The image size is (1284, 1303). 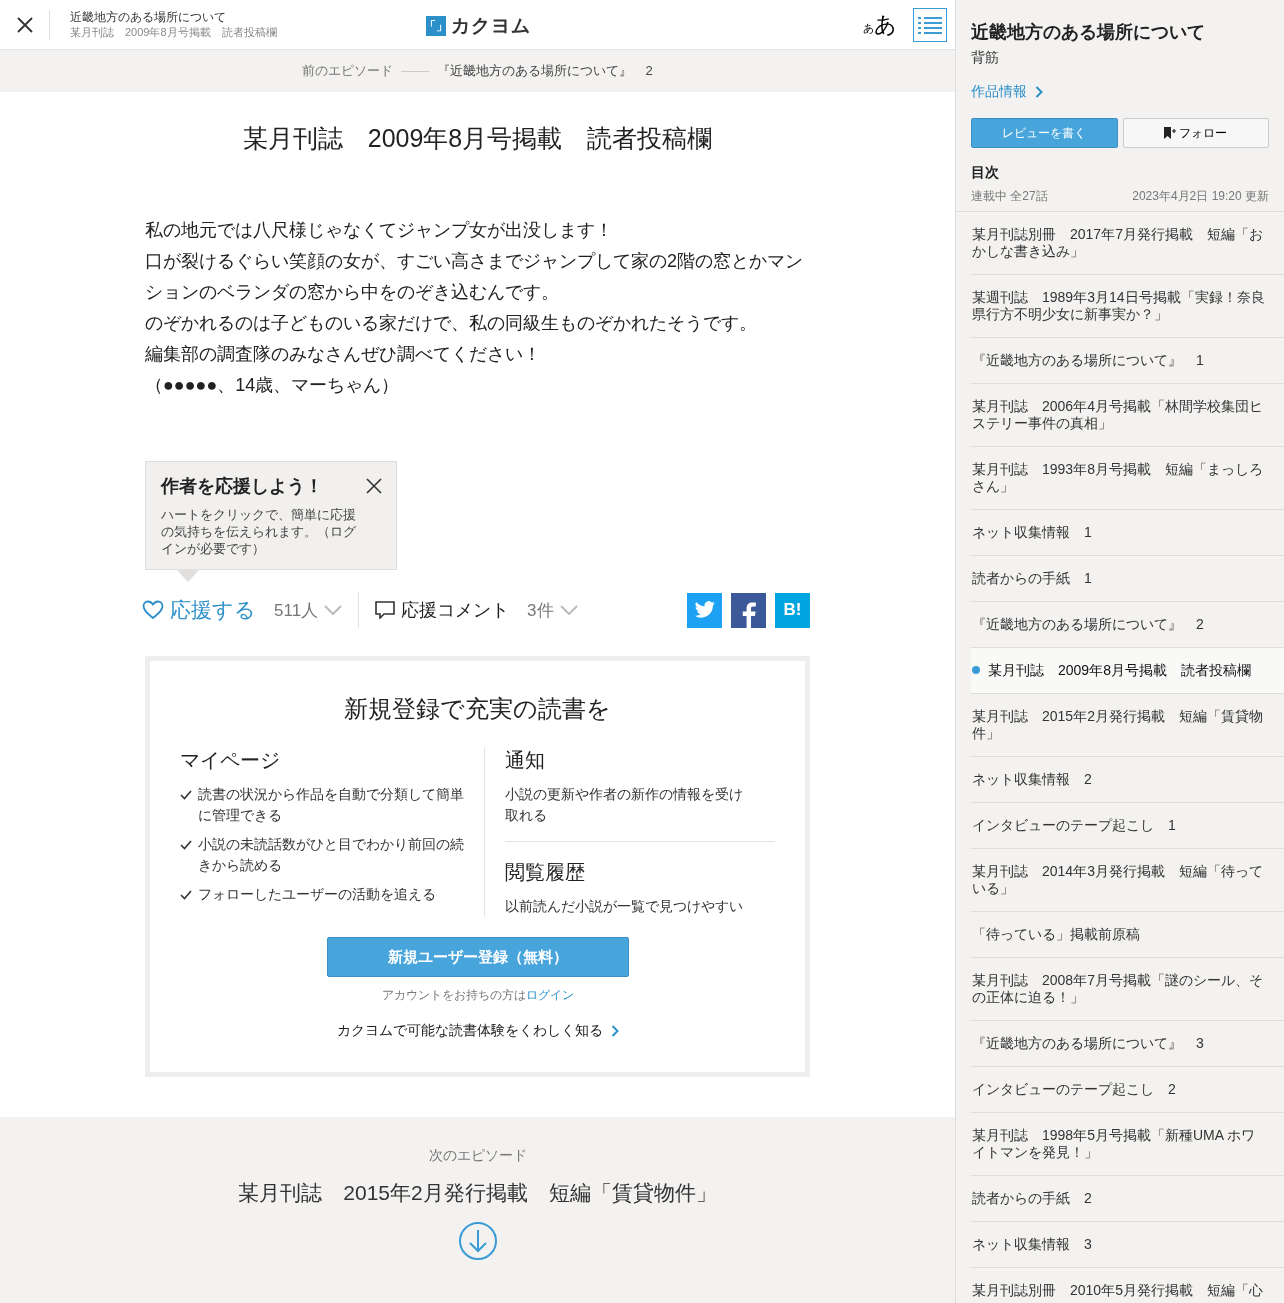 I want to click on feature-text: 読書の状況から作品を自動で分類して簡単に管理できる, so click(x=331, y=805).